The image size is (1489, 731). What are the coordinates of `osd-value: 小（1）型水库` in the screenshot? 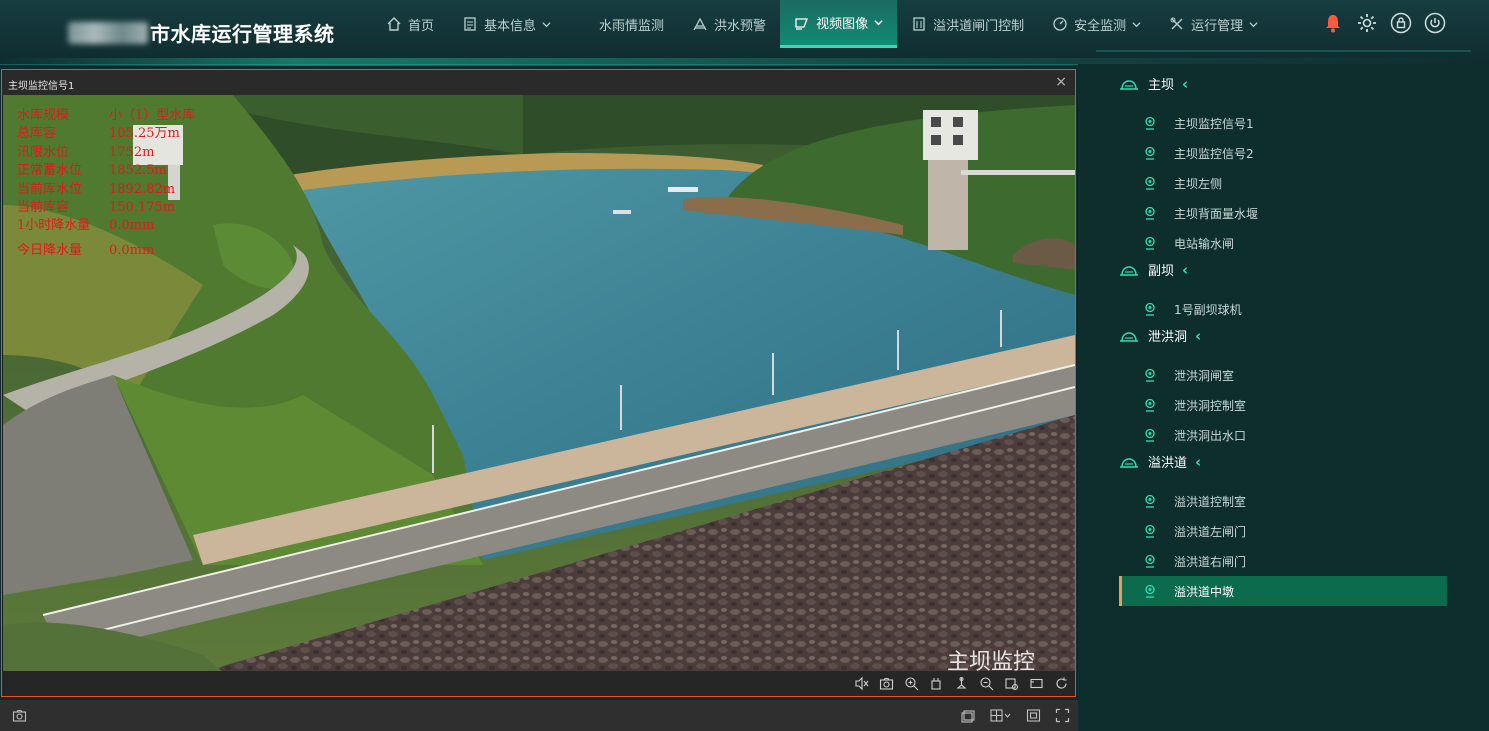 It's located at (152, 115).